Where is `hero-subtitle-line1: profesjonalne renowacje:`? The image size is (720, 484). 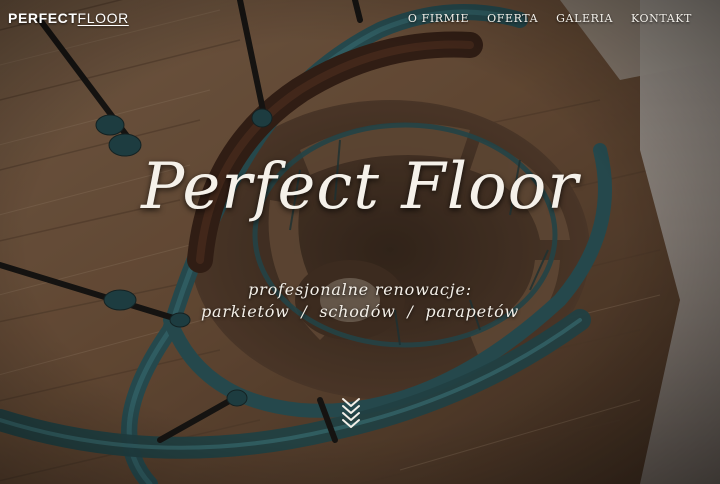 hero-subtitle-line1: profesjonalne renowacje: is located at coordinates (360, 289).